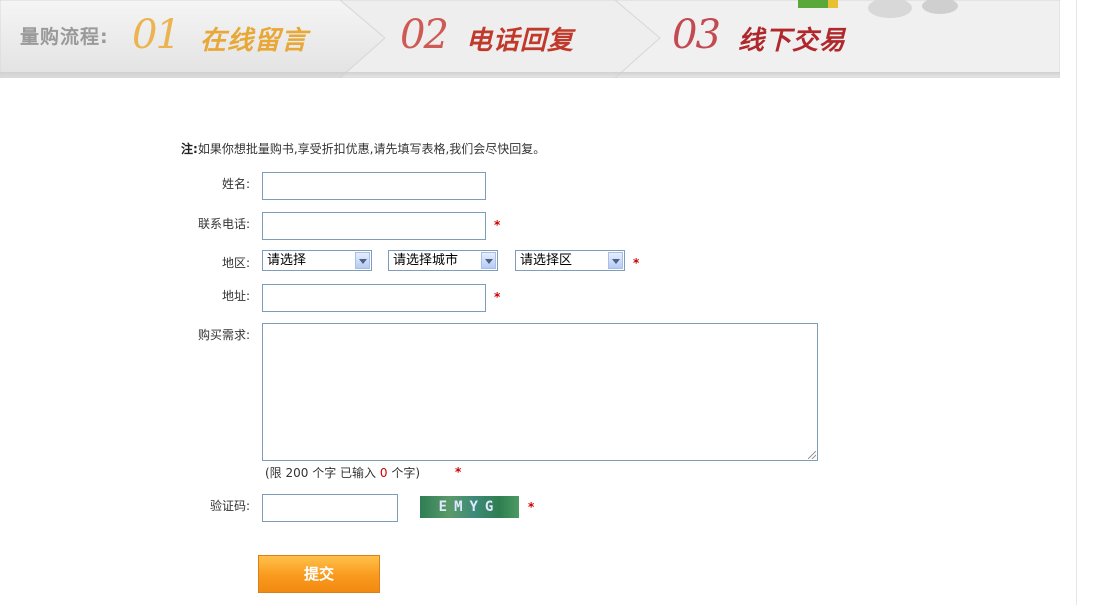  Describe the element at coordinates (530, 75) in the screenshot. I see `banner-shadow` at that location.